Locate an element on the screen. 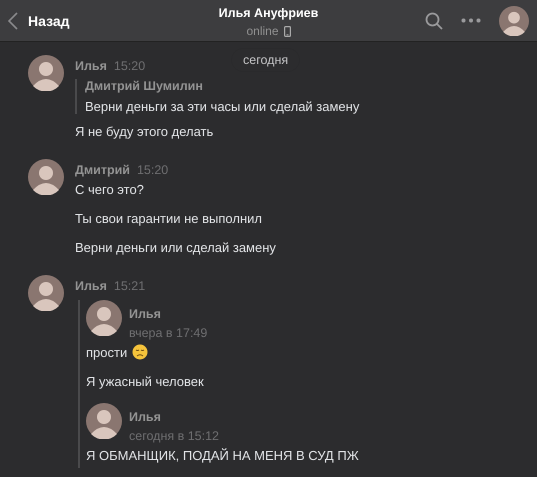 The height and width of the screenshot is (477, 537). message-text: Ты свои гарантии не выполнил is located at coordinates (168, 218).